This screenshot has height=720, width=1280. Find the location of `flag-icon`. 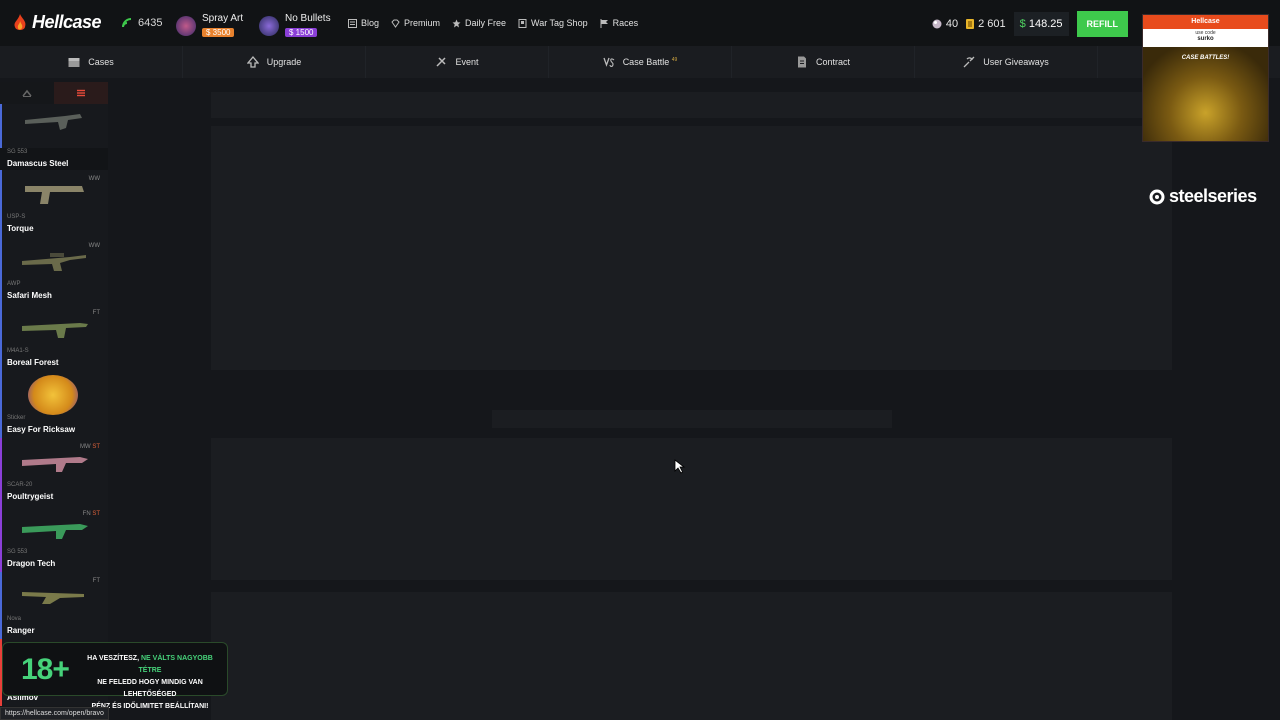

flag-icon is located at coordinates (604, 23).